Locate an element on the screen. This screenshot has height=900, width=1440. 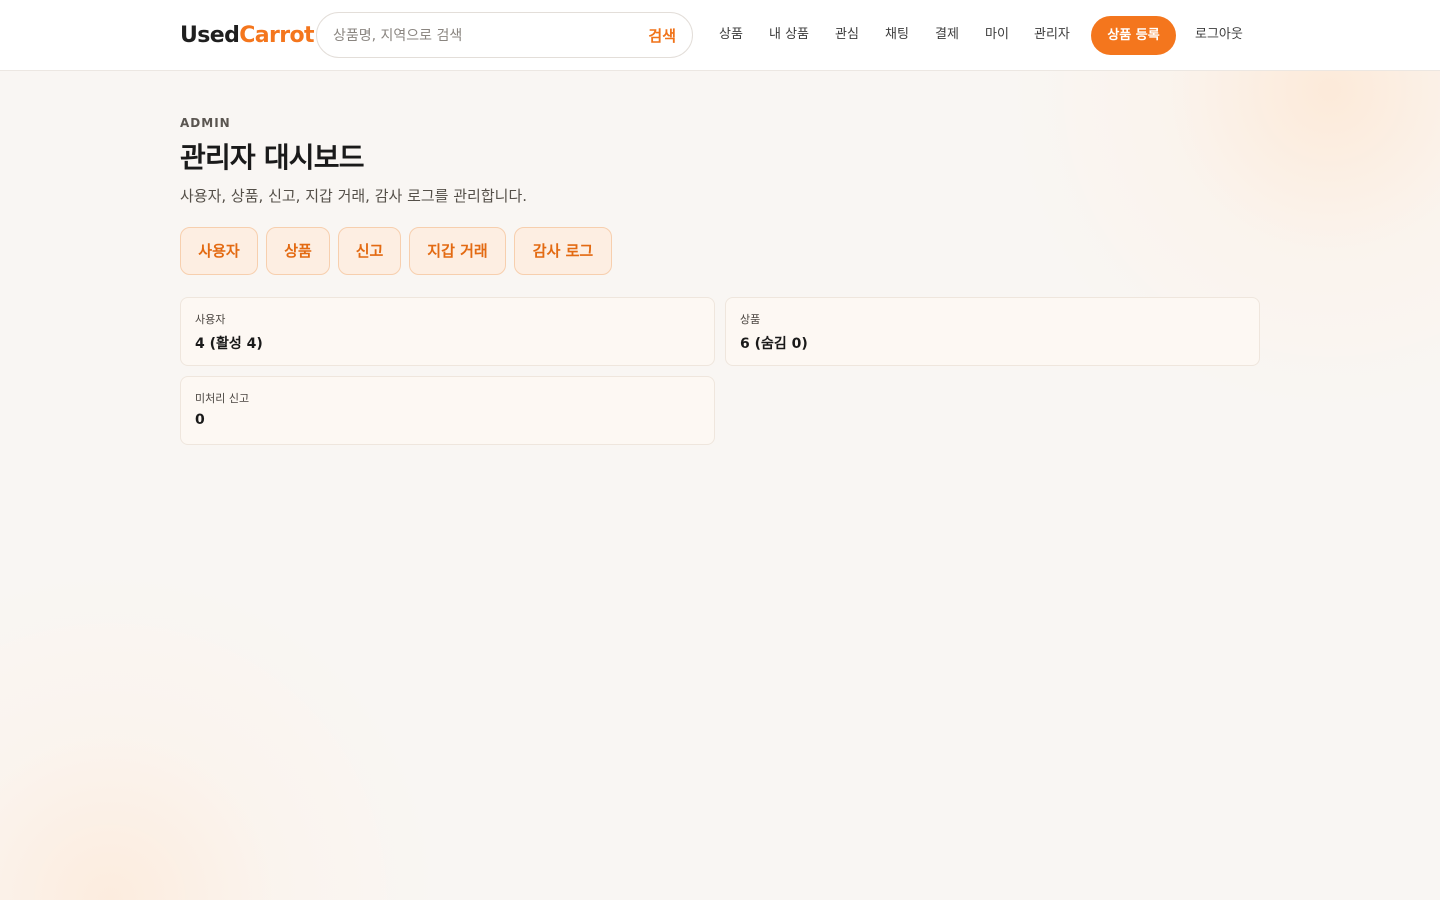
logo: UsedCarrot is located at coordinates (247, 36).